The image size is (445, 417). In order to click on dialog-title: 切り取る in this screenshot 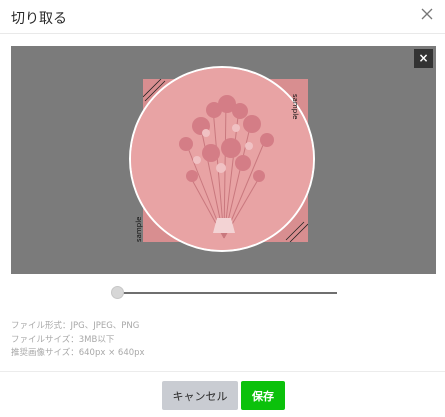, I will do `click(39, 19)`.